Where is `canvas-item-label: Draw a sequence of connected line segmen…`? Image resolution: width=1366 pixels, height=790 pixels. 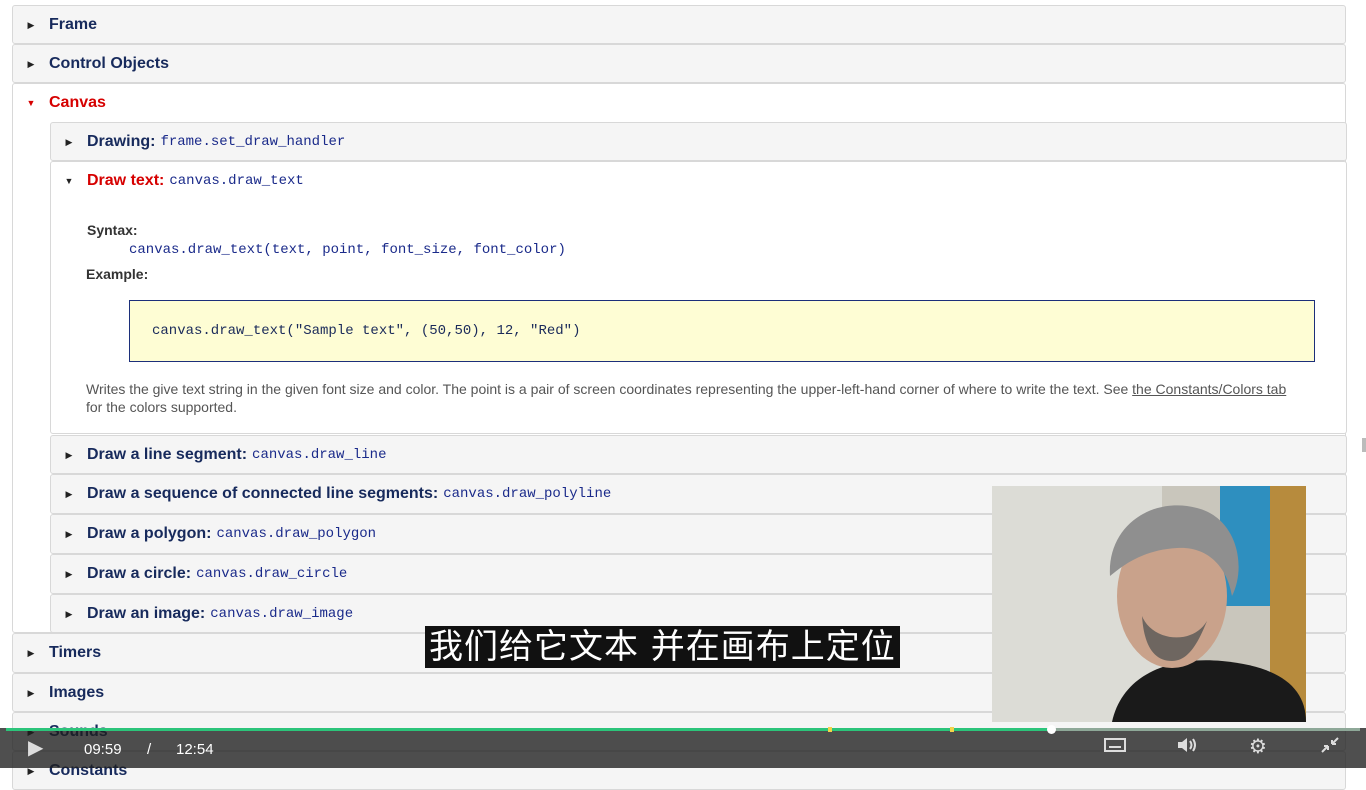 canvas-item-label: Draw a sequence of connected line segmen… is located at coordinates (263, 493).